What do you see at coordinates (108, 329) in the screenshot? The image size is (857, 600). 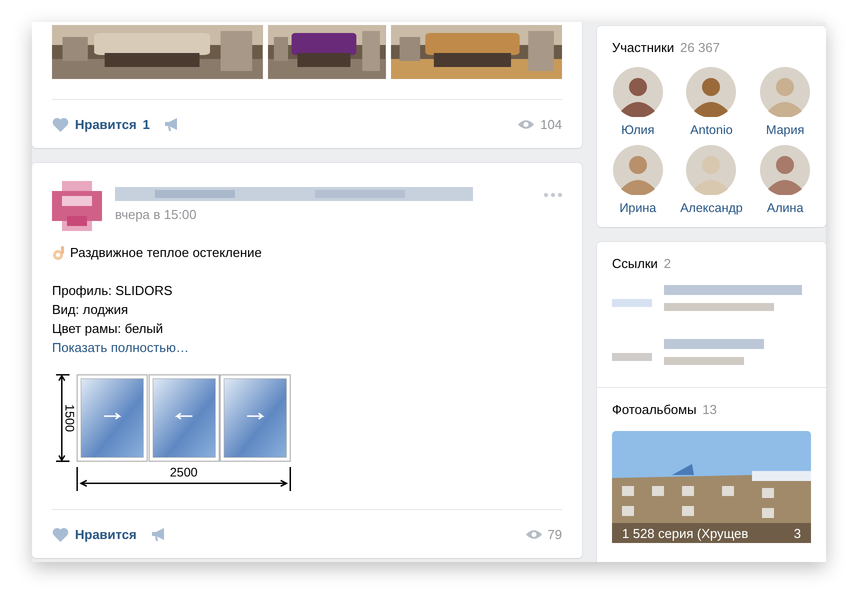 I see `post-text-line: Цвет рамы: белый` at bounding box center [108, 329].